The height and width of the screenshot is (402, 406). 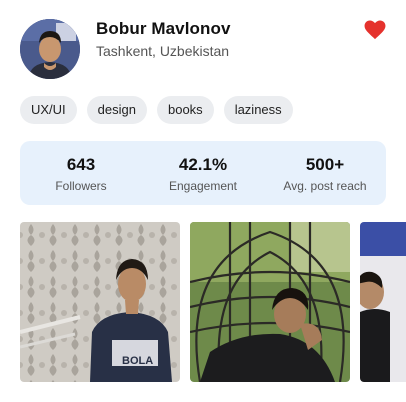 What do you see at coordinates (383, 302) in the screenshot?
I see `gallery-photo` at bounding box center [383, 302].